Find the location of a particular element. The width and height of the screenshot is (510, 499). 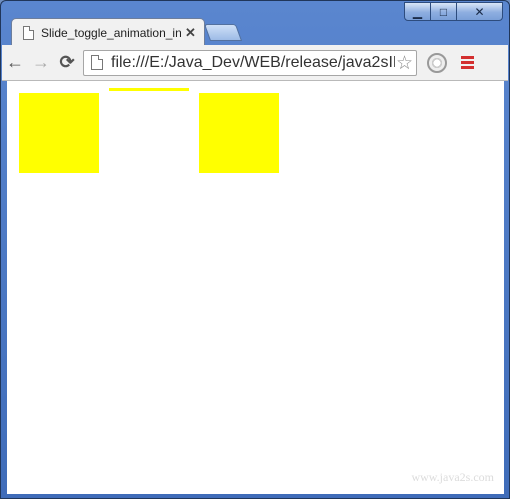

new-tab-button is located at coordinates (223, 32).